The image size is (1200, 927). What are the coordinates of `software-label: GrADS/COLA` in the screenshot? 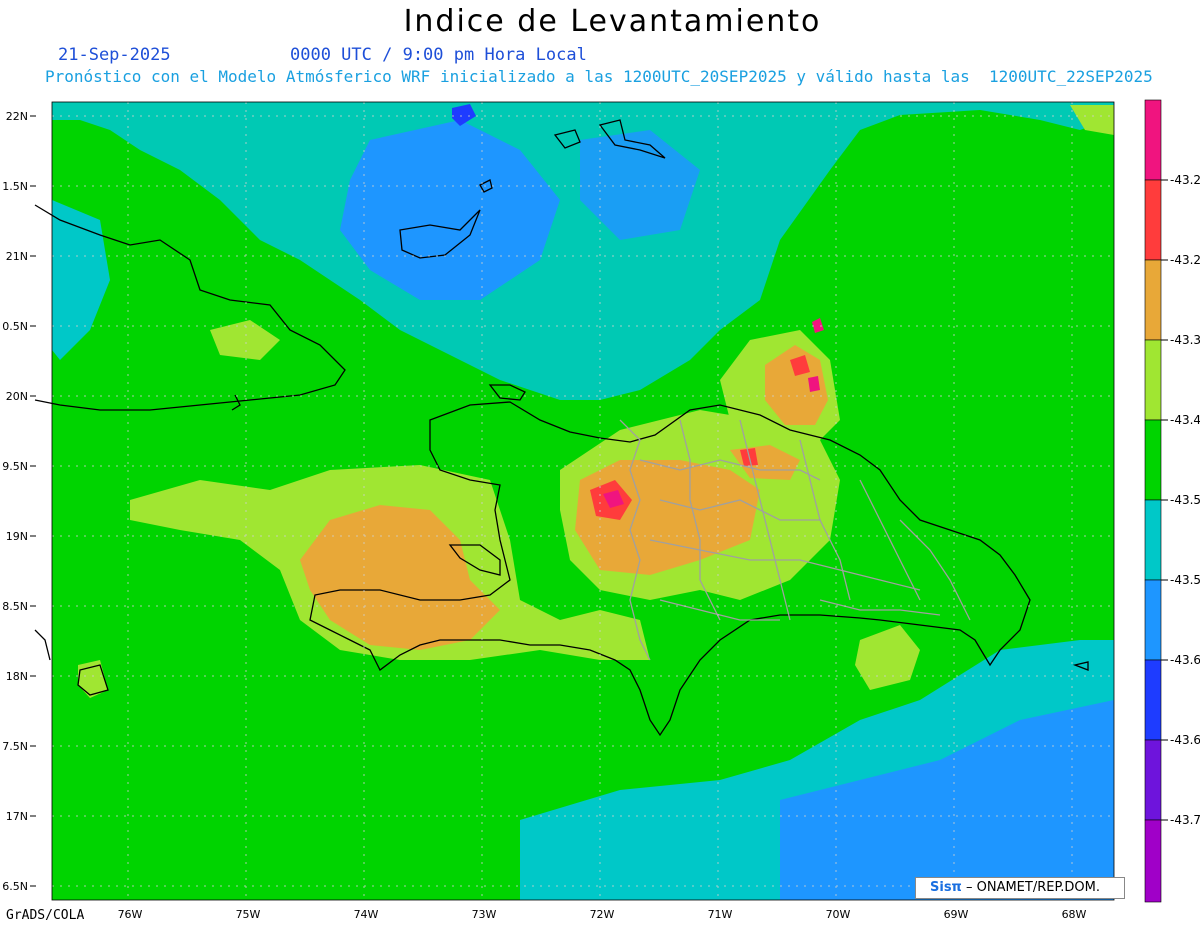 It's located at (45, 915).